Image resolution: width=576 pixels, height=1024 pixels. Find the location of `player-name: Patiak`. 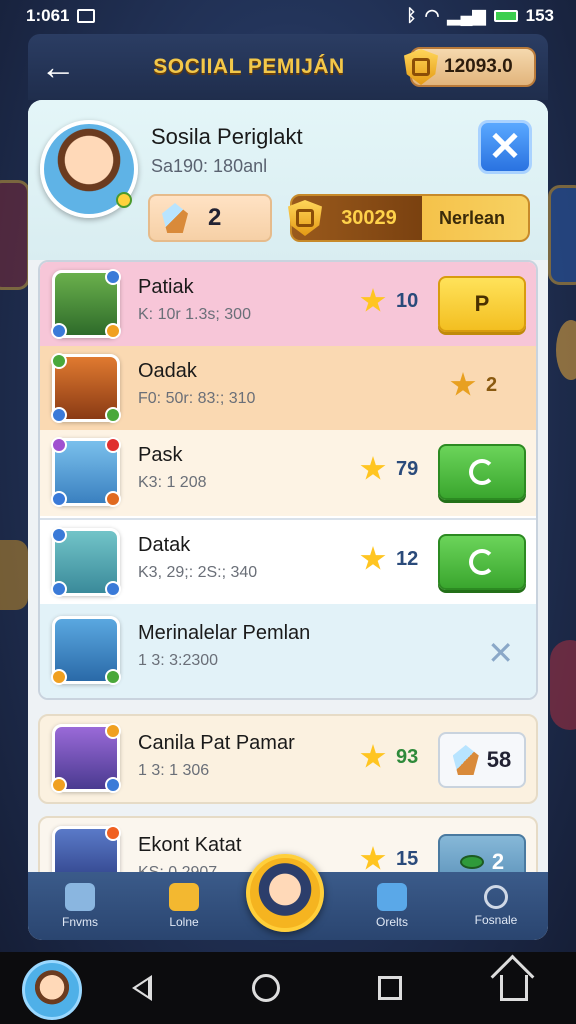

player-name: Patiak is located at coordinates (166, 287).